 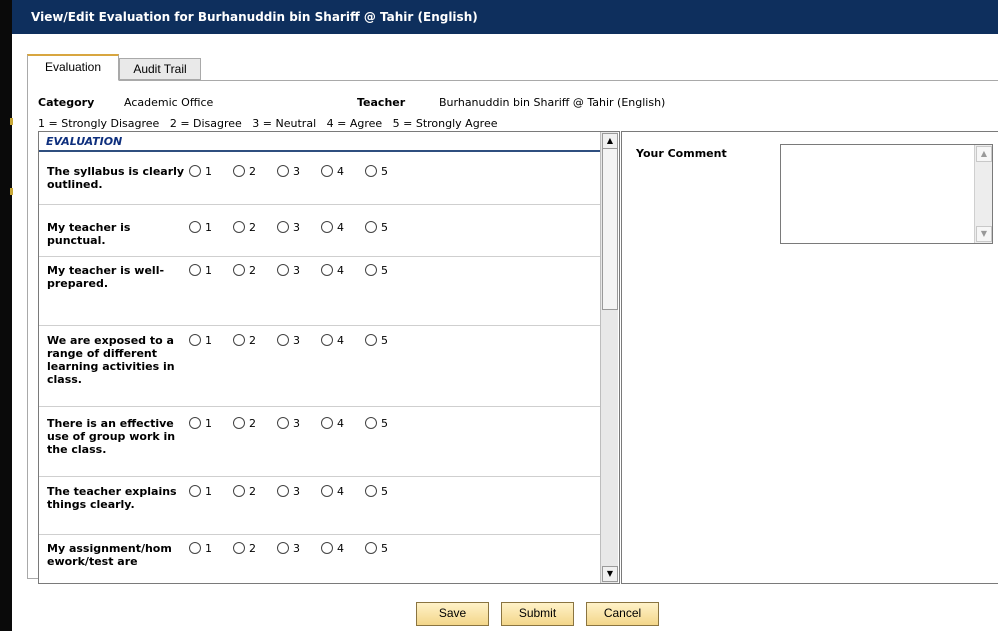 What do you see at coordinates (983, 194) in the screenshot?
I see `comment-scrollbar: ▲ ▼` at bounding box center [983, 194].